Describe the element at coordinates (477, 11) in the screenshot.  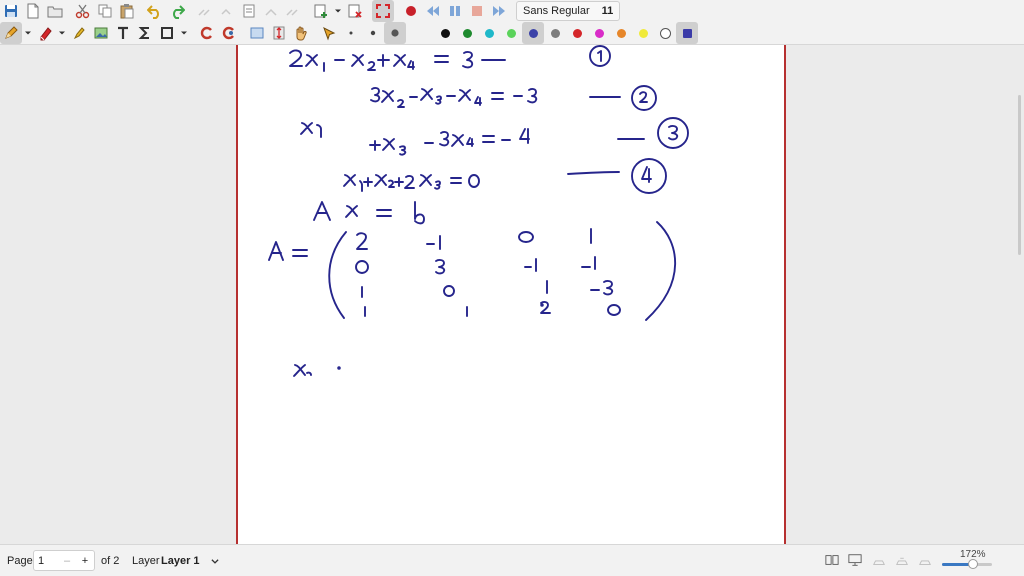
I see `stop-icon` at that location.